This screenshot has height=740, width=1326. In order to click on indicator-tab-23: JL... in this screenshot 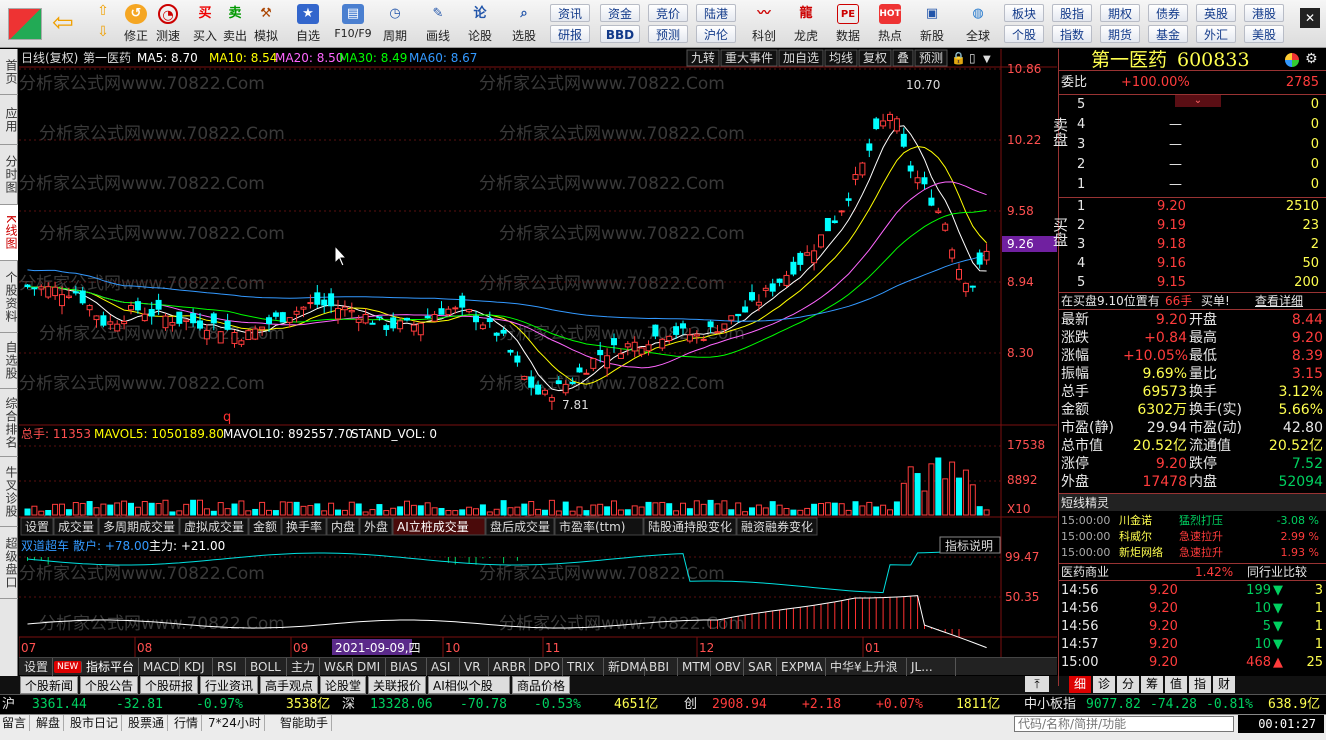, I will do `click(932, 667)`.